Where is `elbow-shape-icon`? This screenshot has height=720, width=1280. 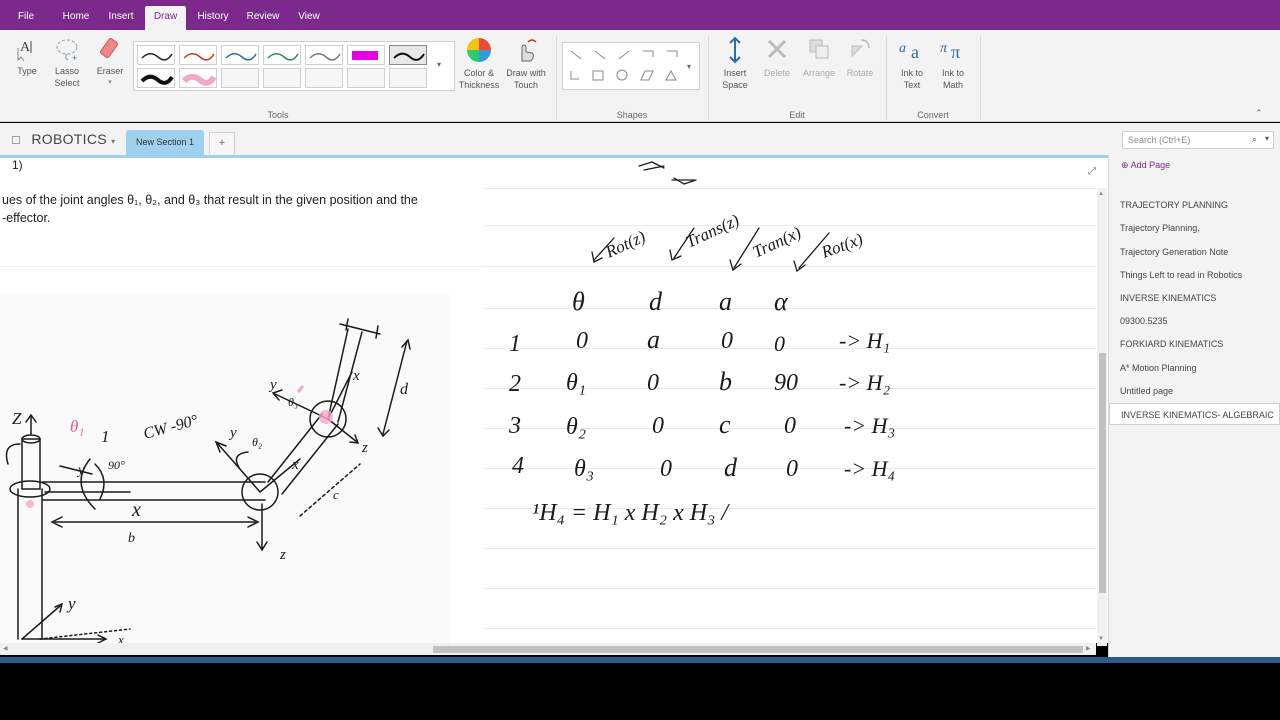
elbow-shape-icon is located at coordinates (672, 53).